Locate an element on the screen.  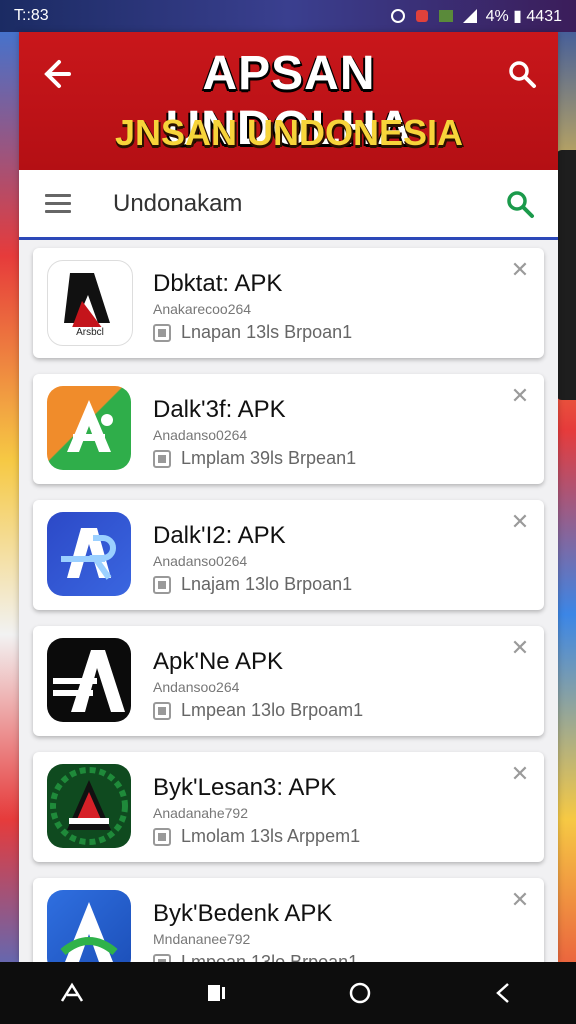
app-name: Byk'Lesan3: APK is located at coordinates (245, 787).